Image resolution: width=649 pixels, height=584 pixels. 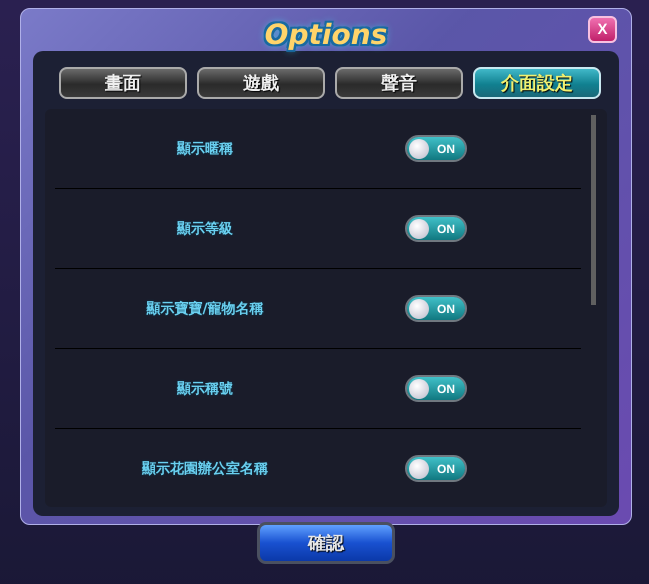 What do you see at coordinates (326, 543) in the screenshot?
I see `confirm-button: 確認` at bounding box center [326, 543].